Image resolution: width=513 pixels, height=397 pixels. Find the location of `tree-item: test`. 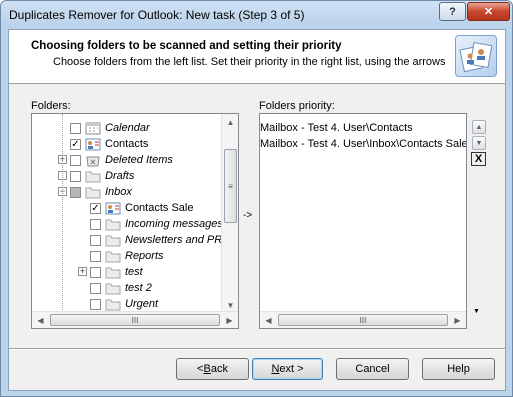

tree-item: test is located at coordinates (116, 272).